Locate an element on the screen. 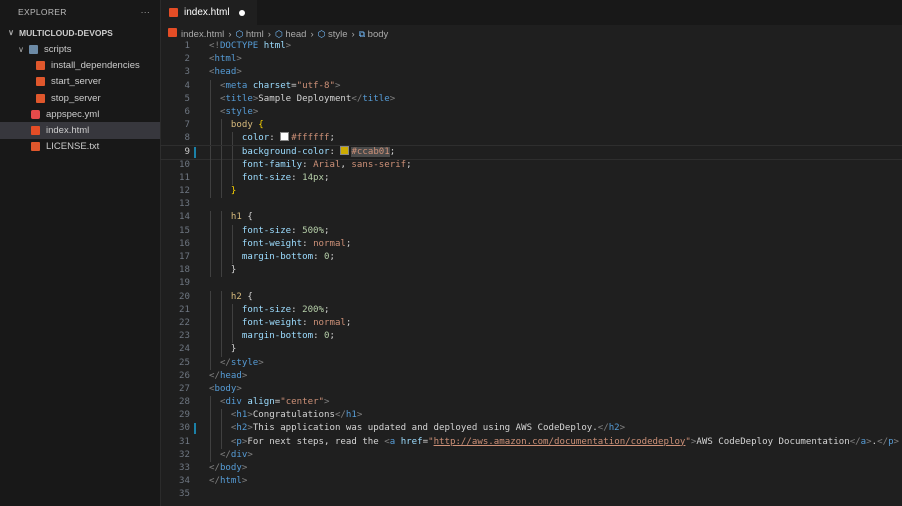 This screenshot has height=506, width=902. code-line: 16 font-weight: normal; is located at coordinates (531, 244).